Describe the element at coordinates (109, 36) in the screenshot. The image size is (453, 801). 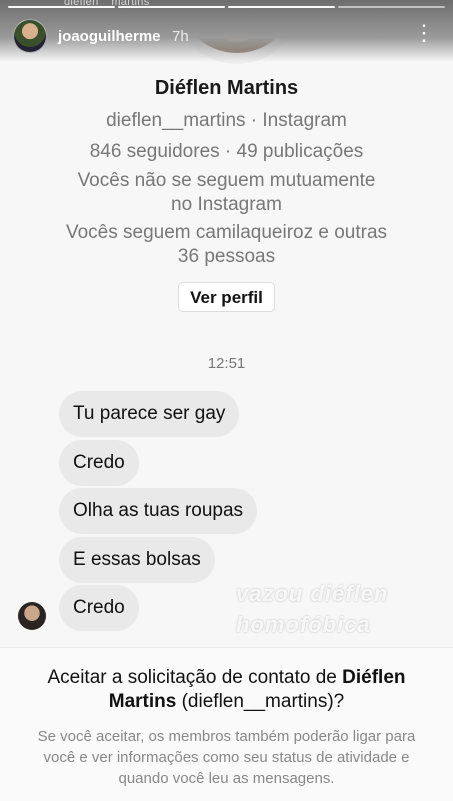
I see `story-author-username: joaoguilherme` at that location.